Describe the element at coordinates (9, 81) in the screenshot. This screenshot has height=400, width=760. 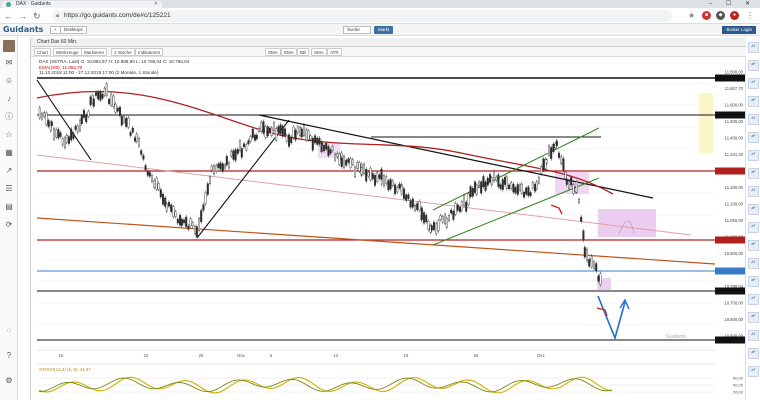
I see `user-icon: ☺` at that location.